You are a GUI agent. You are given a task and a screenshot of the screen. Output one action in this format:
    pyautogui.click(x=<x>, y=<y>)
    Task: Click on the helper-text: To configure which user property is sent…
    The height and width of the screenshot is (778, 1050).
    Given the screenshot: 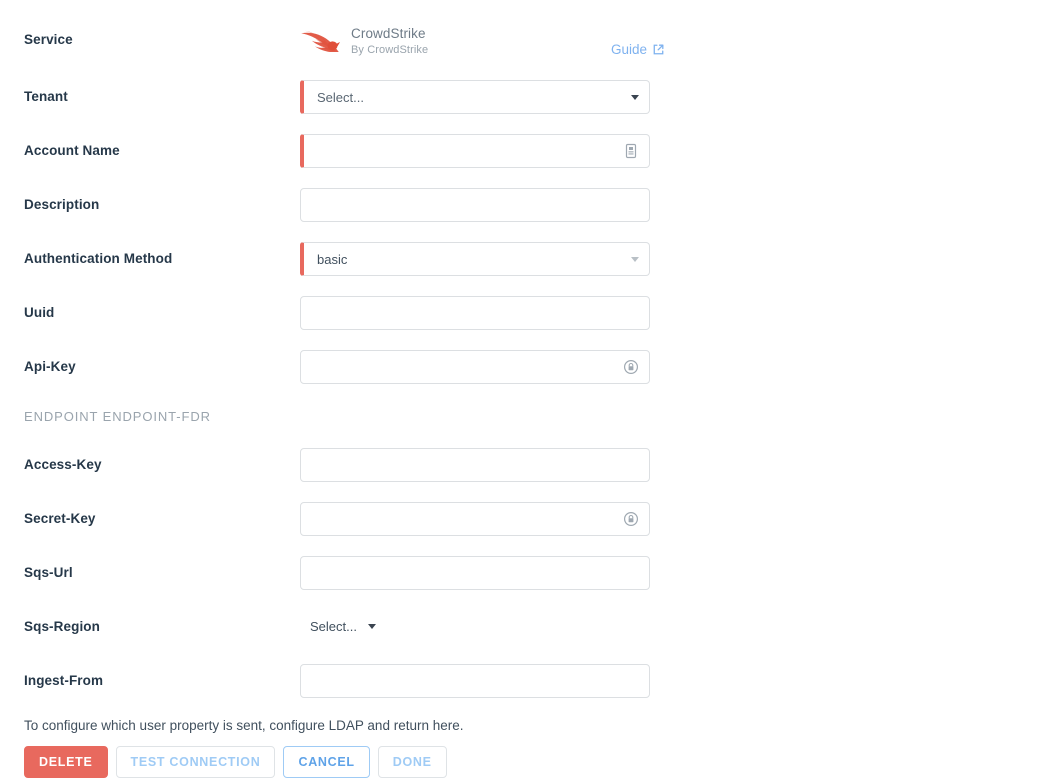 What is the action you would take?
    pyautogui.click(x=244, y=725)
    